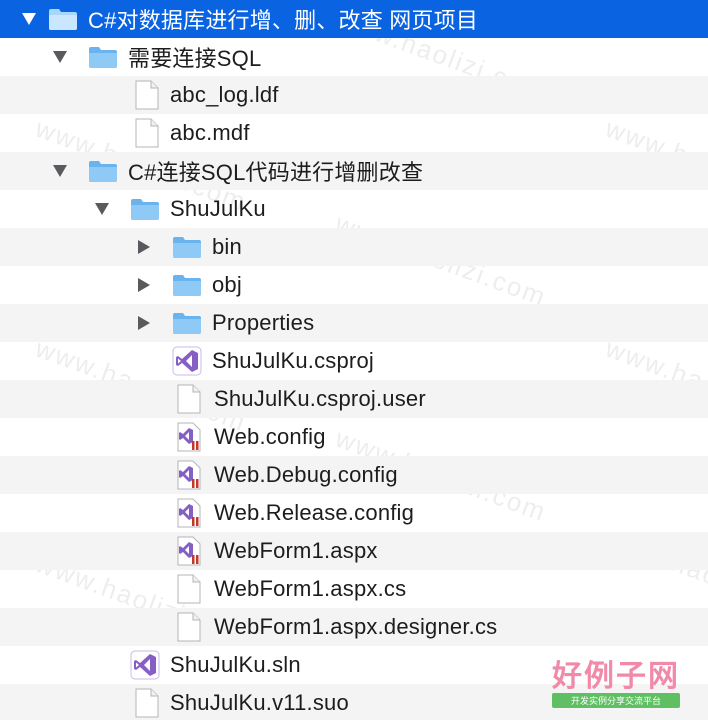 This screenshot has width=708, height=720. Describe the element at coordinates (276, 172) in the screenshot. I see `tree-row-label: C#连接SQL代码进行增删改查` at that location.